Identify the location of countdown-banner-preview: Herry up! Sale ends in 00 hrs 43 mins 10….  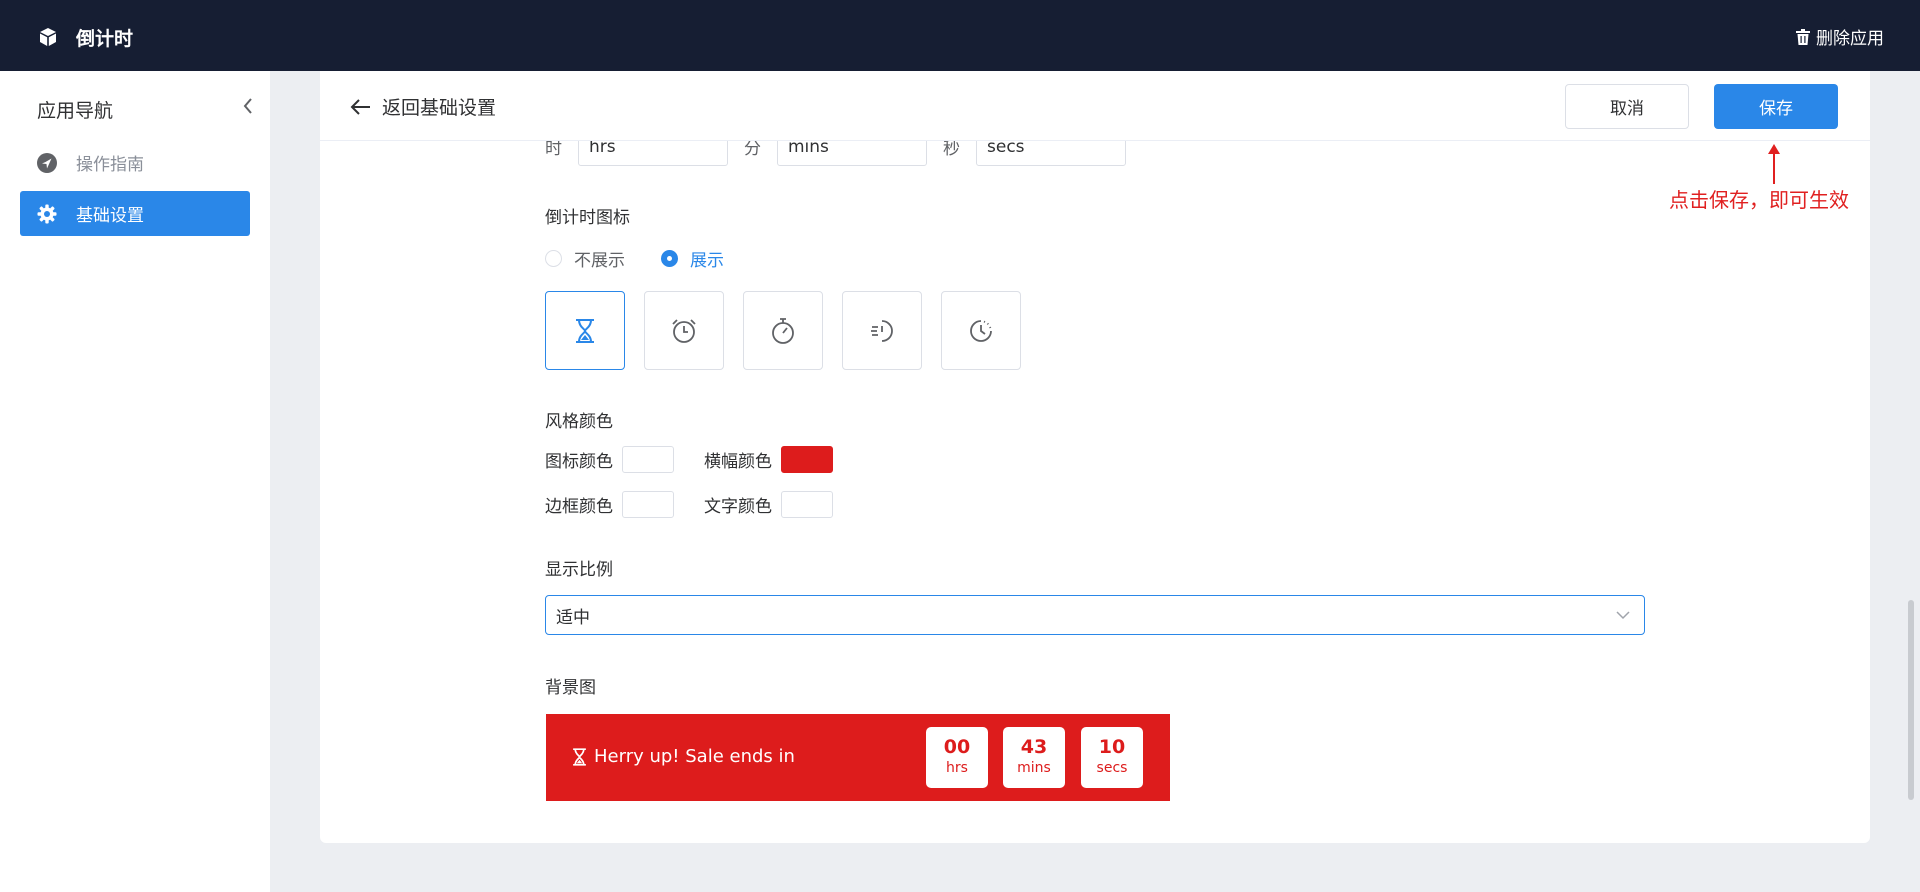
(858, 757).